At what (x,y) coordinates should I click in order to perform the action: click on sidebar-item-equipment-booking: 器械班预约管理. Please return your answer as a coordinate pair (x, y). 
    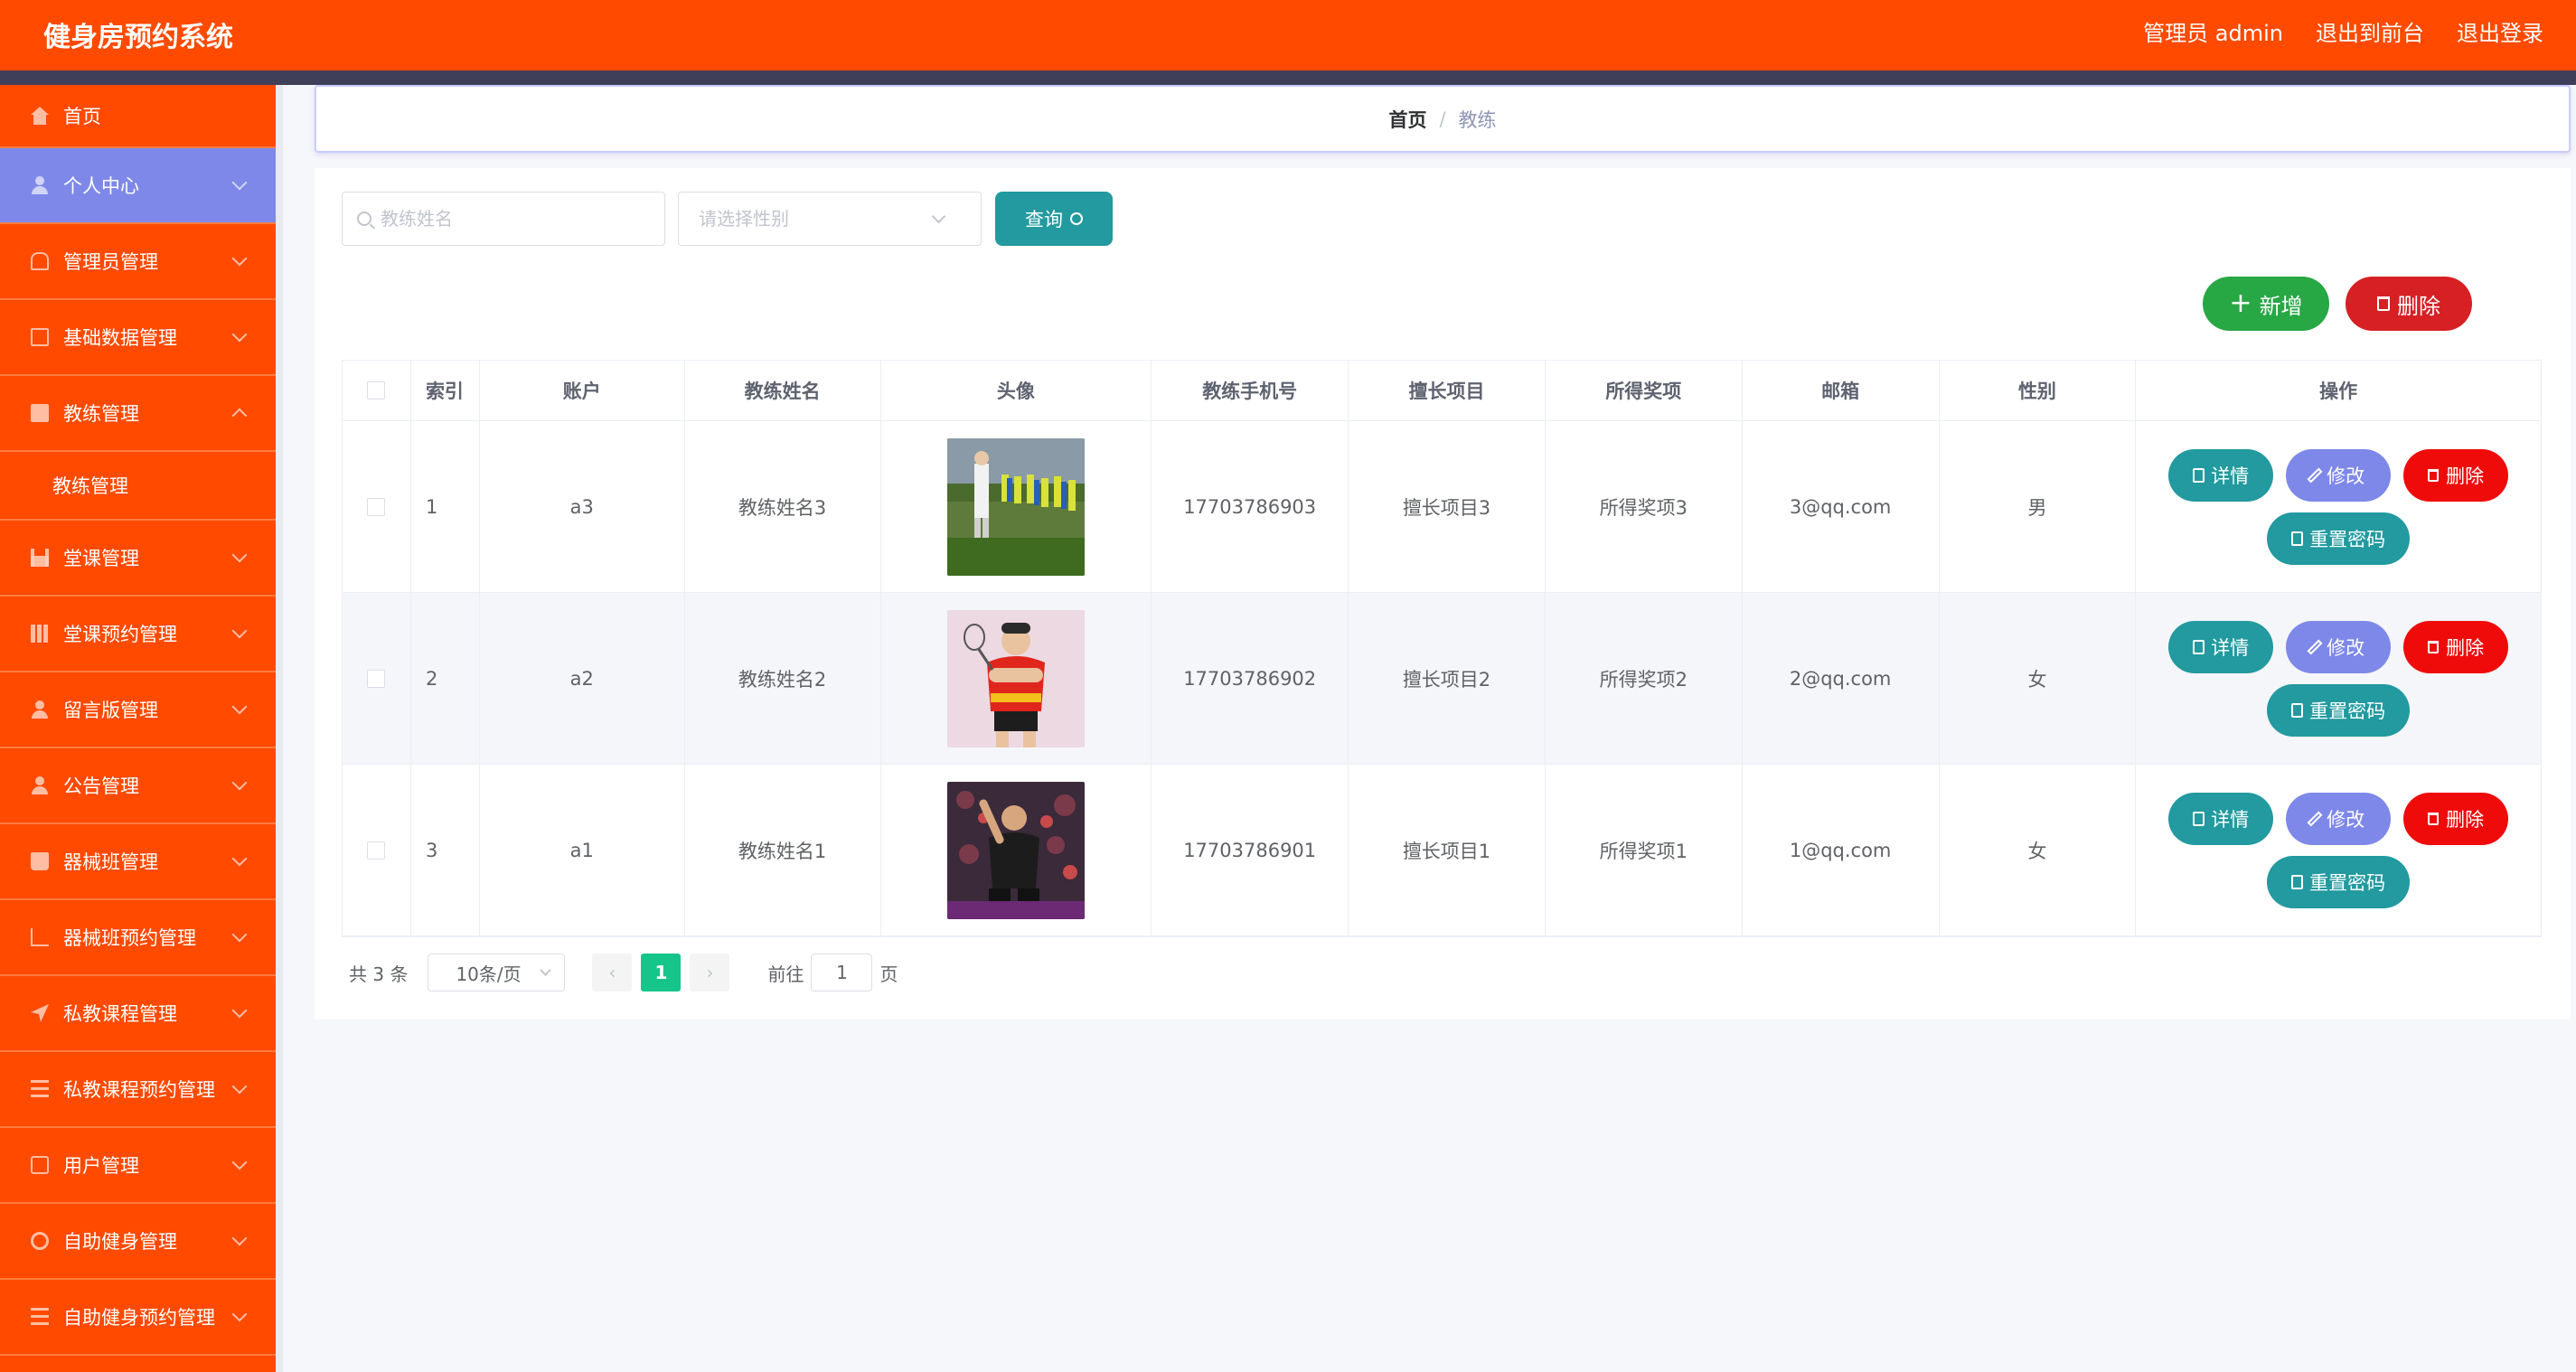
    Looking at the image, I should click on (138, 938).